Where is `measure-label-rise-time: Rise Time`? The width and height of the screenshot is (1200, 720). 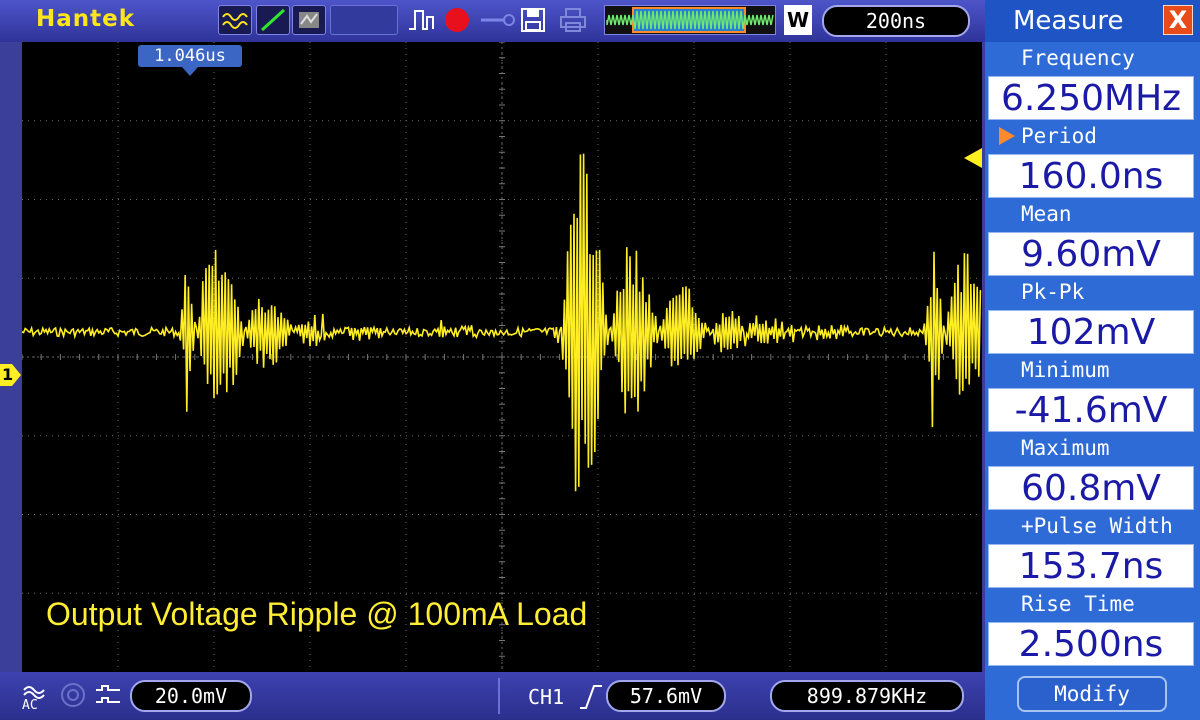 measure-label-rise-time: Rise Time is located at coordinates (1078, 604).